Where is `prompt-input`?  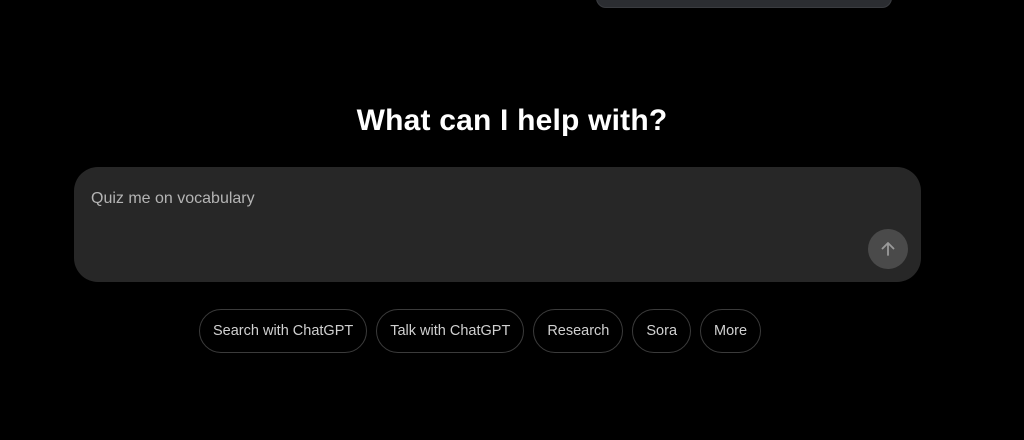
prompt-input is located at coordinates (471, 199).